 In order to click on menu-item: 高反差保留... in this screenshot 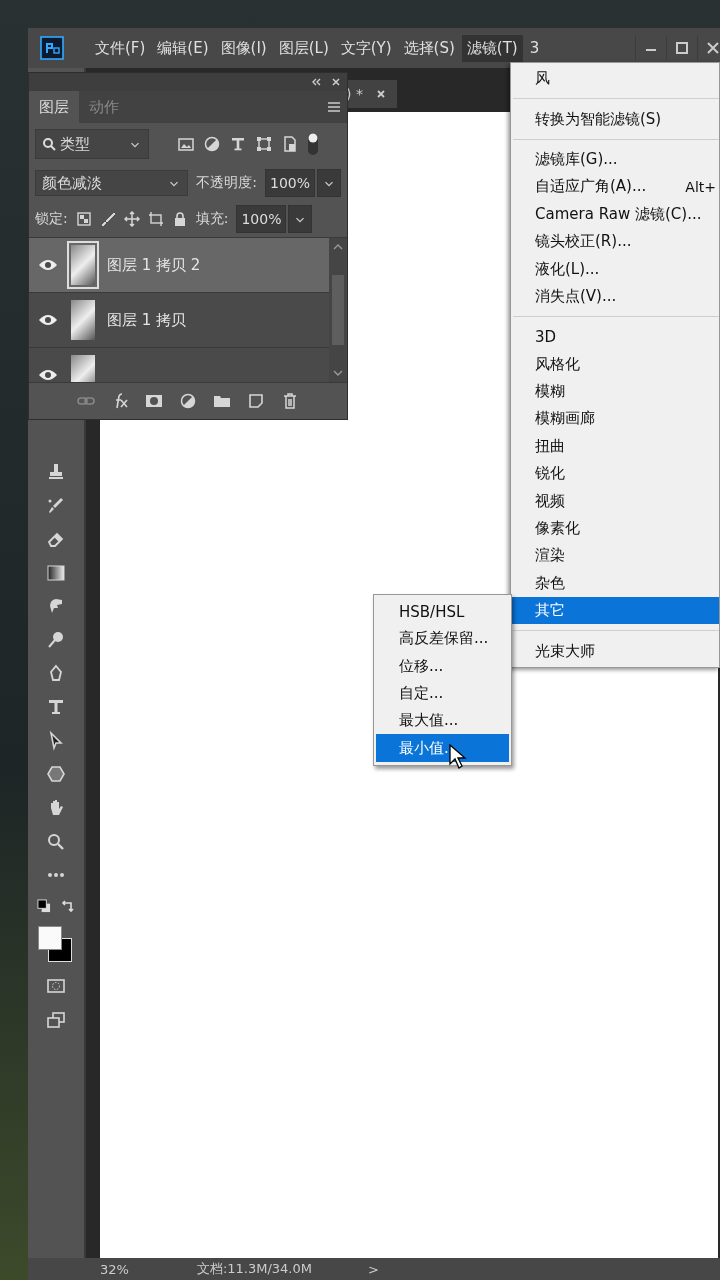, I will do `click(442, 639)`.